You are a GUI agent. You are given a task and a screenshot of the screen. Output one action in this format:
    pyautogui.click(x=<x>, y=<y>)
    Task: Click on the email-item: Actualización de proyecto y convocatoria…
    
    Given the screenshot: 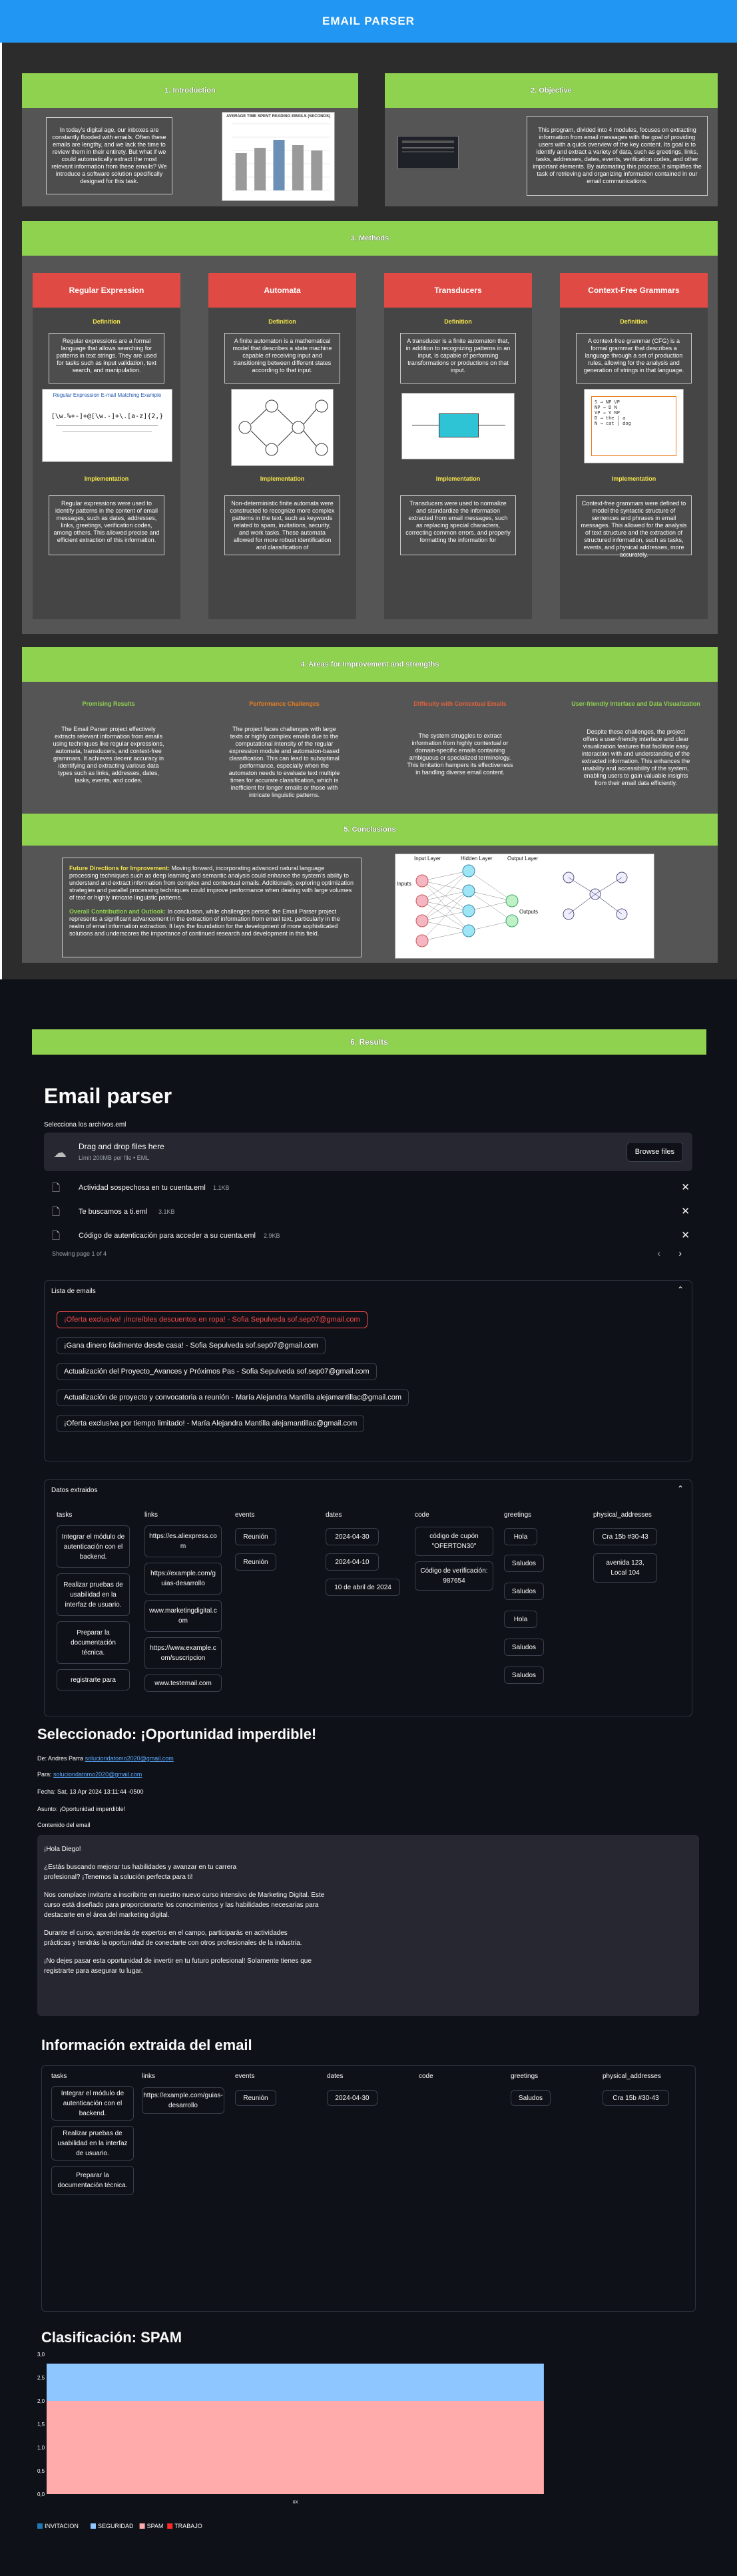 What is the action you would take?
    pyautogui.click(x=233, y=1398)
    